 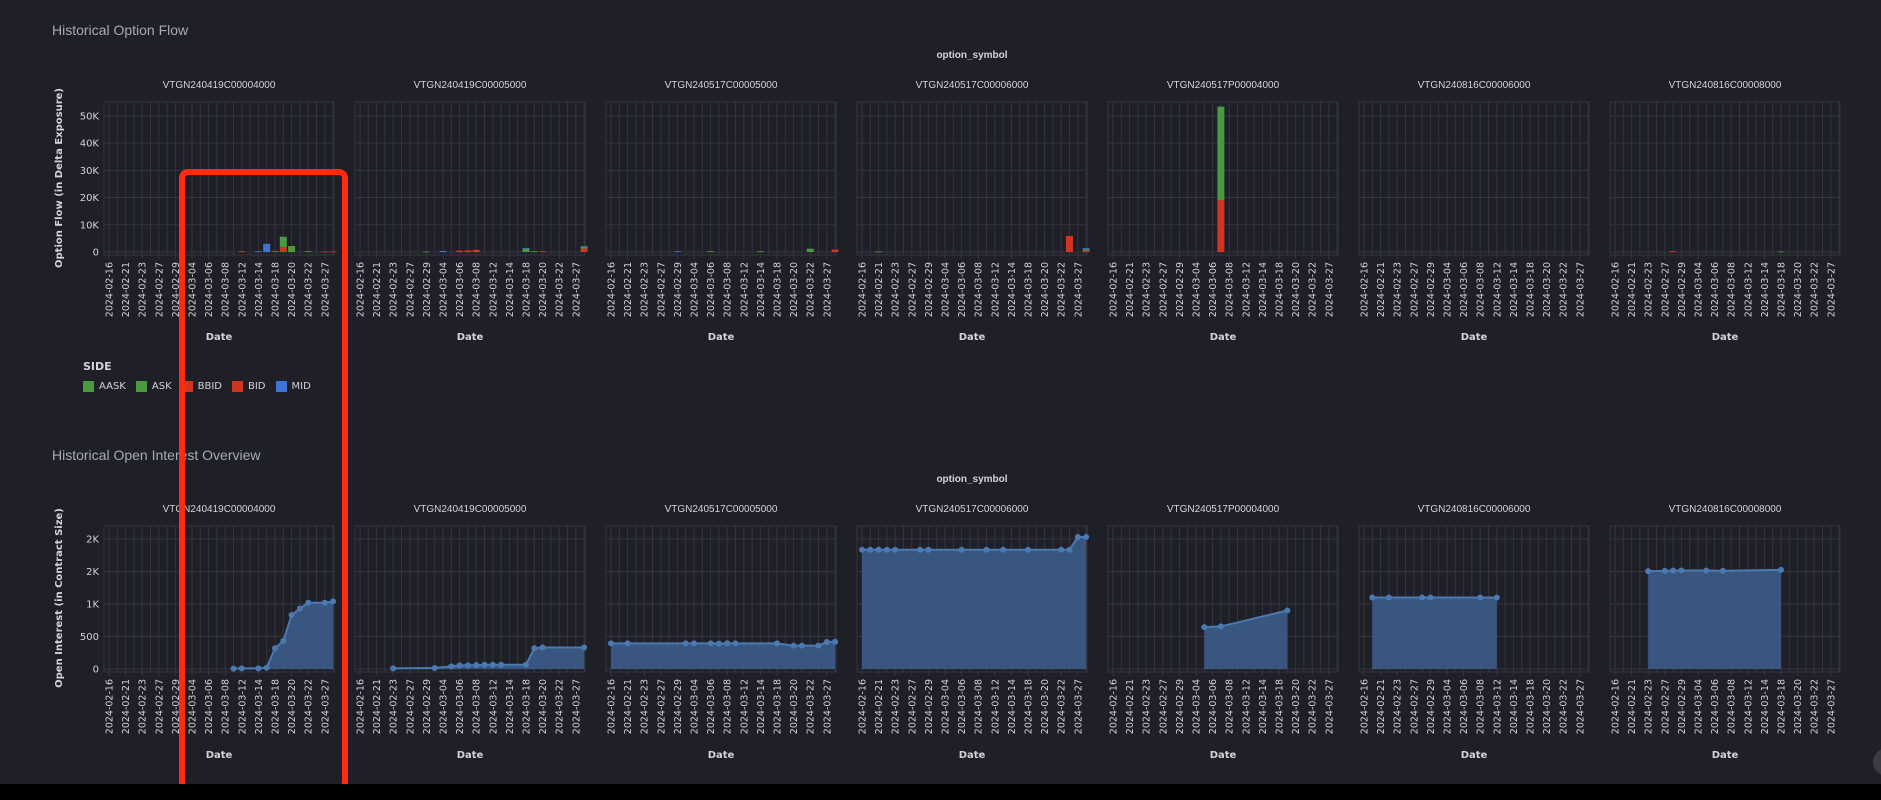 I want to click on x-tick-label: 2024-03-06, so click(x=962, y=706).